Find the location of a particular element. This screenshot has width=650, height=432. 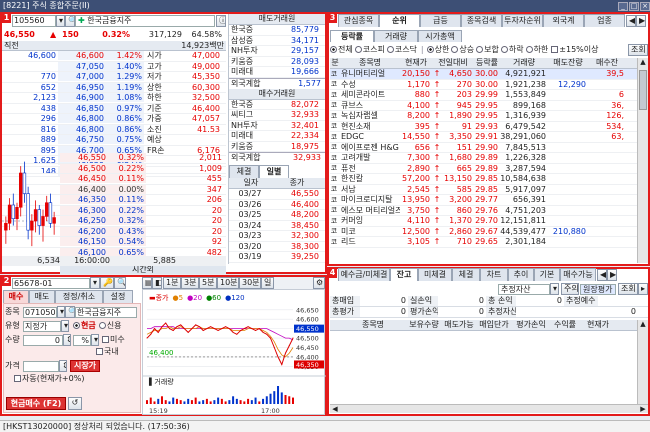

ranking-row: 코 미코 12,500 ↑ 2,860 29.67 44,539,477 210,880 is located at coordinates (483, 232).